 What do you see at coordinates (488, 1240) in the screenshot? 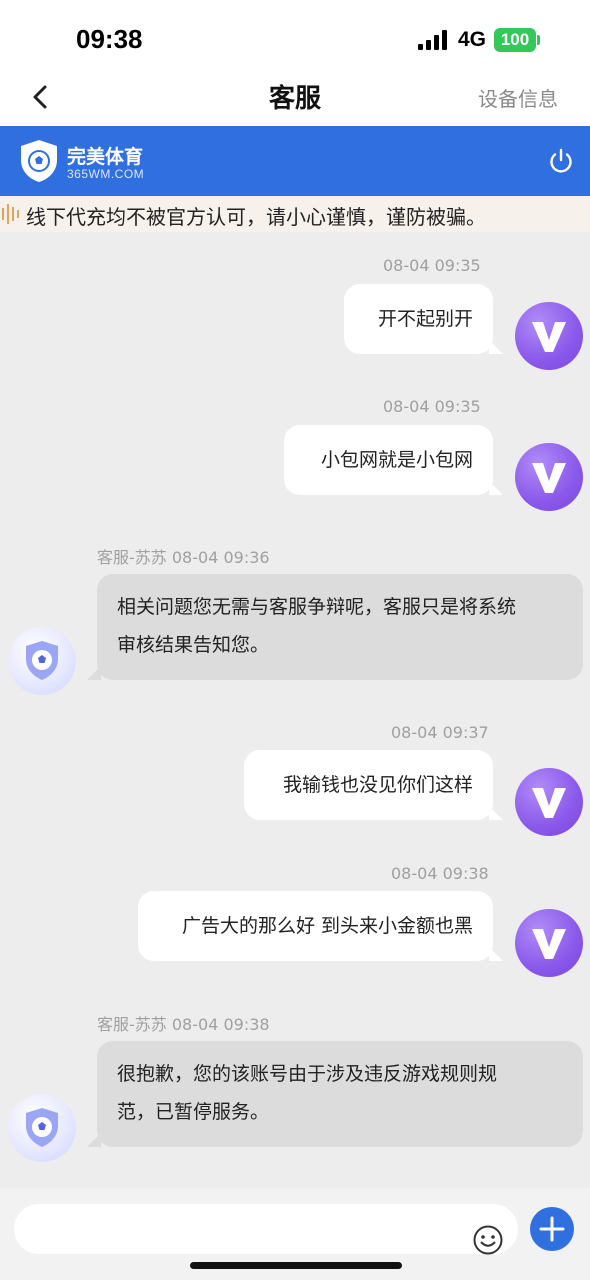
I see `smiley-icon` at bounding box center [488, 1240].